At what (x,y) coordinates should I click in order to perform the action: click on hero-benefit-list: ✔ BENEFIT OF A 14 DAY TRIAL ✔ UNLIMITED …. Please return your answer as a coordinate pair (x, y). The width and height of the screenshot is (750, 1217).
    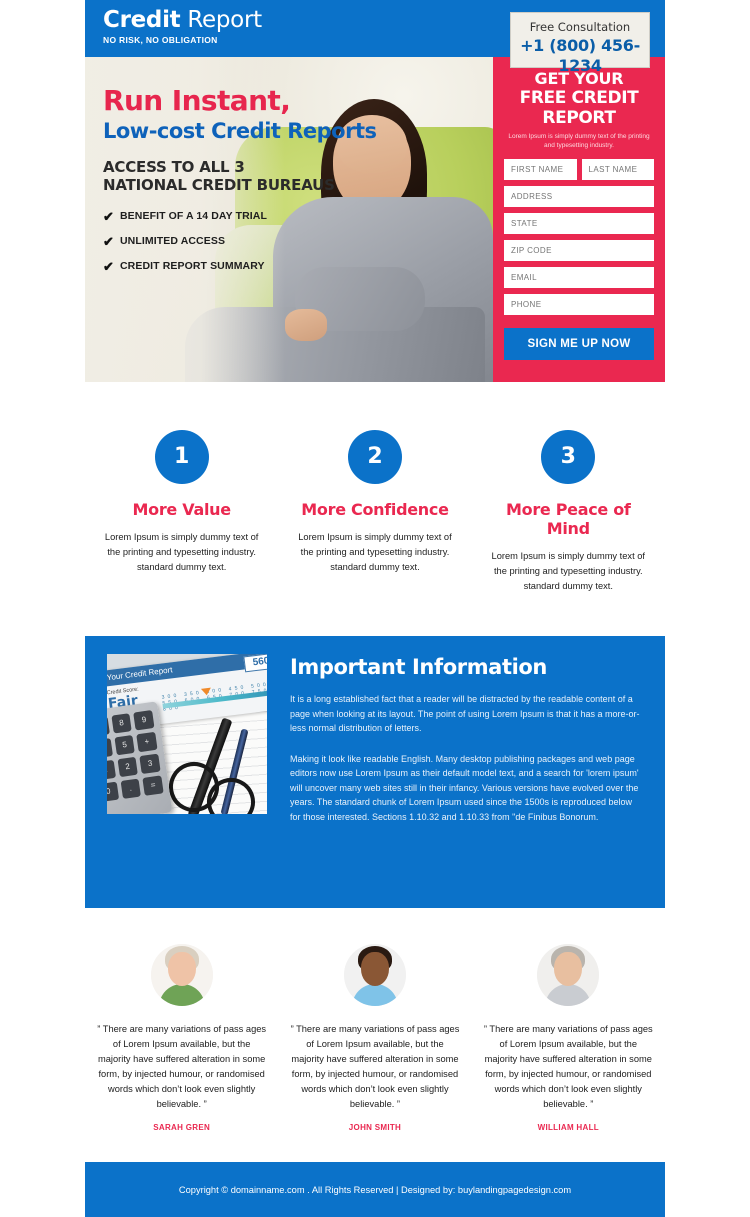
    Looking at the image, I should click on (243, 241).